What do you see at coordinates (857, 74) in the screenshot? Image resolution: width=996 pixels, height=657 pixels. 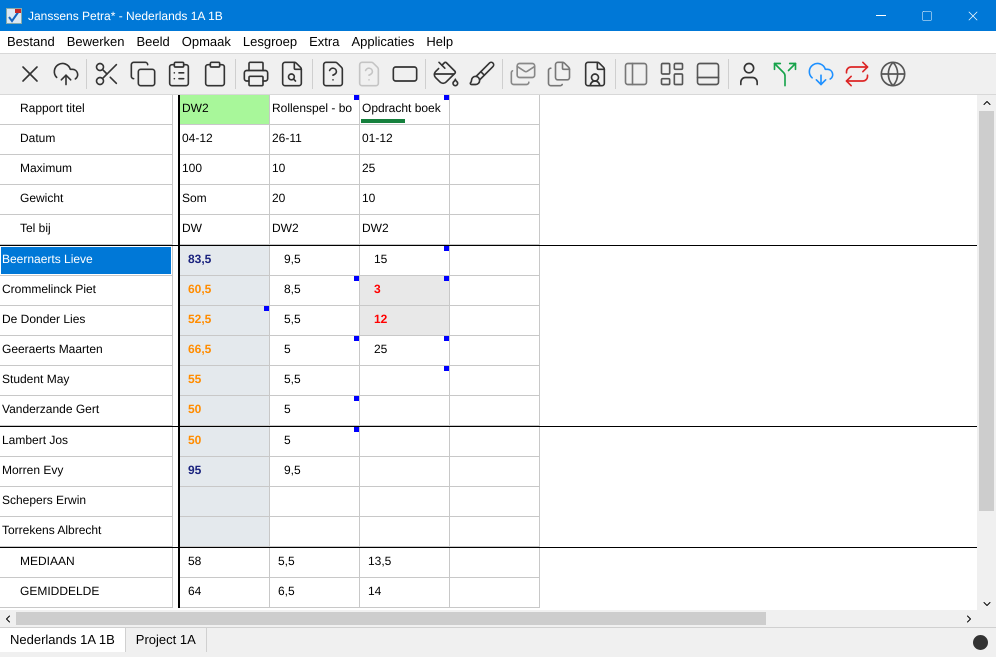 I see `repeat-arrows-icon` at bounding box center [857, 74].